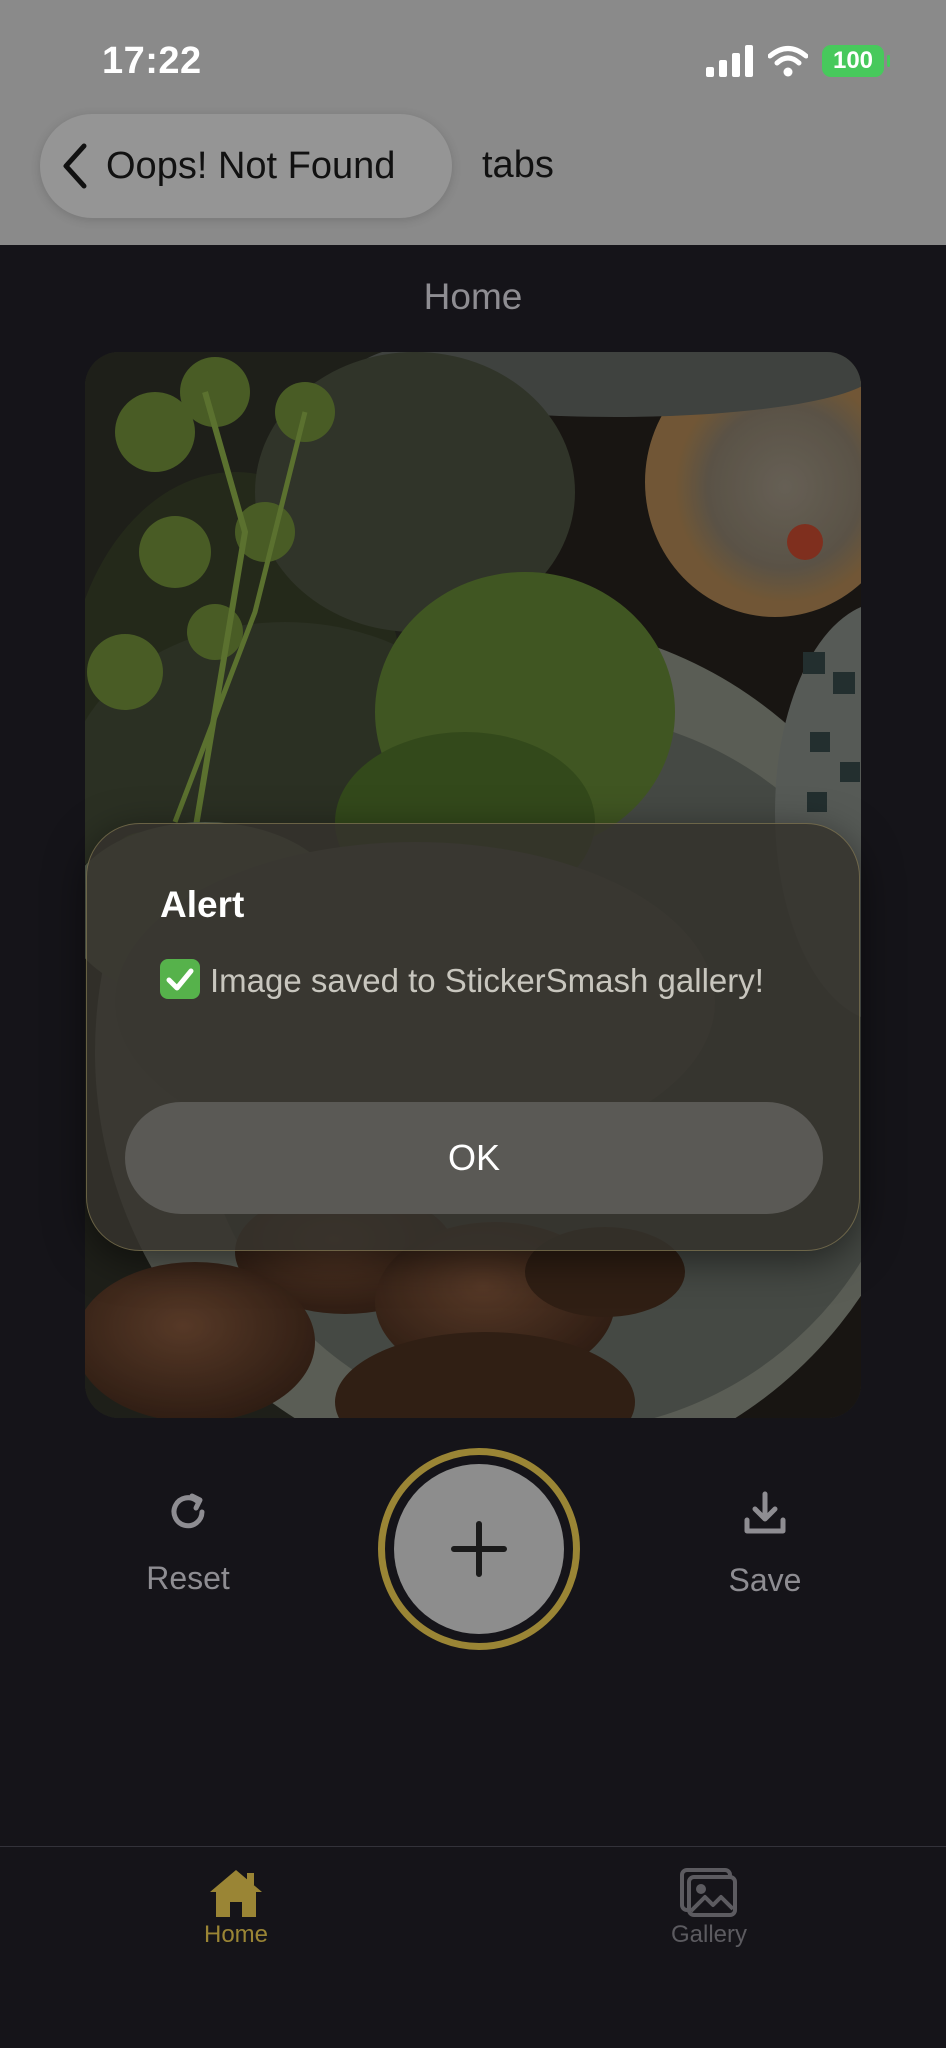 This screenshot has width=946, height=2048. I want to click on tab-gallery: Gallery, so click(709, 1908).